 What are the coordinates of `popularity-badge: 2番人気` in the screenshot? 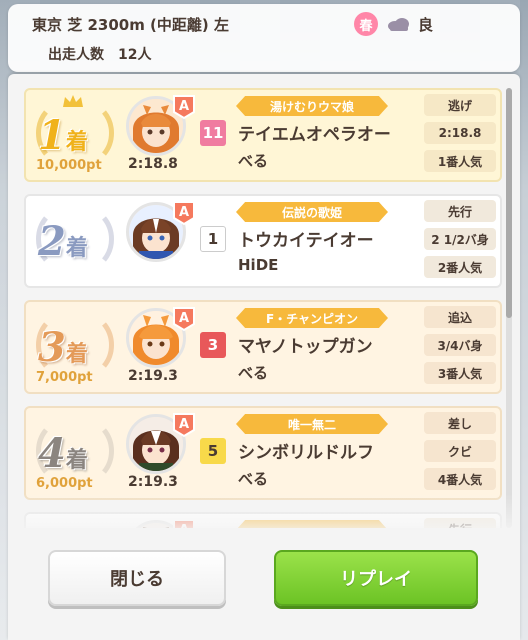 It's located at (460, 267).